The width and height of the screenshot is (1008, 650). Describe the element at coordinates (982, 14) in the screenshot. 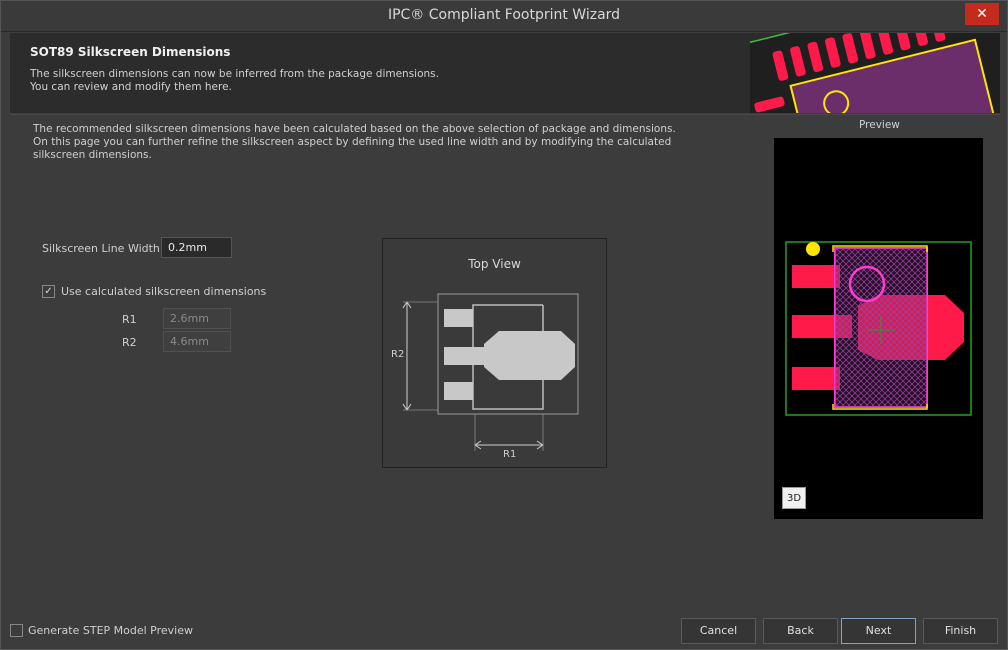

I see `close-button: ✕` at that location.